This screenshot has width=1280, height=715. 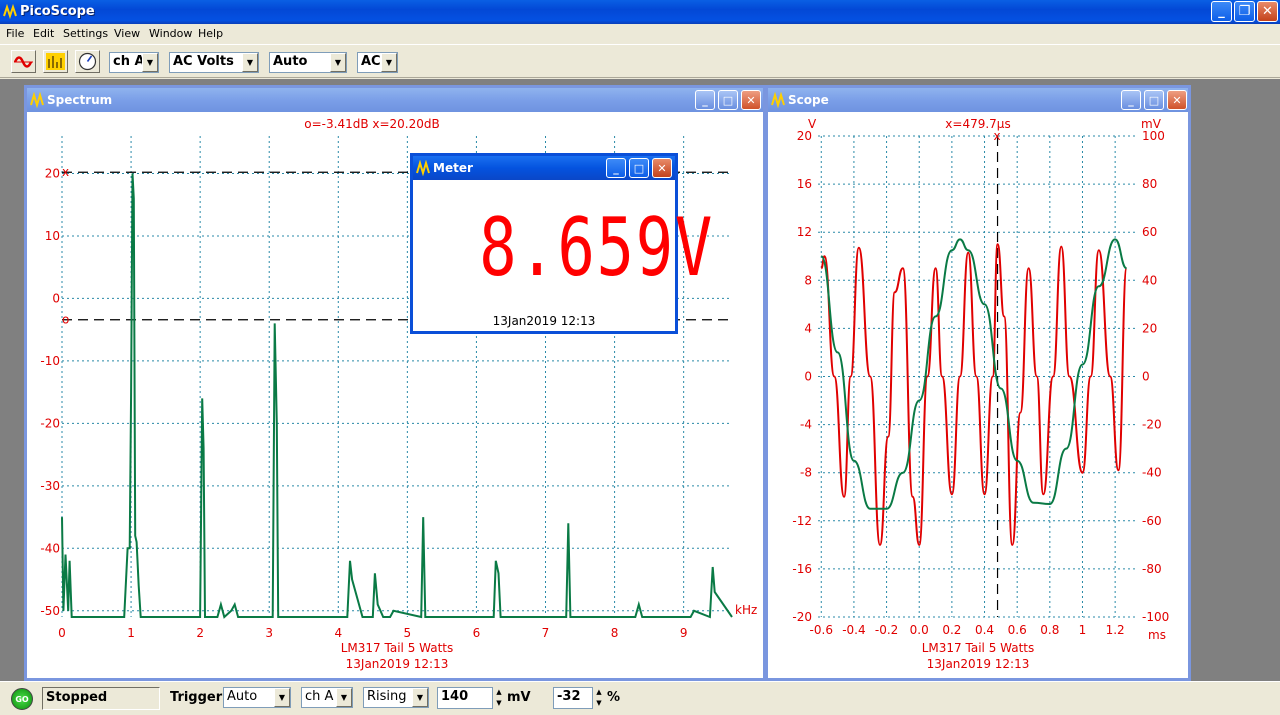 I want to click on scope-x-tick-label: 0.2, so click(x=951, y=630).